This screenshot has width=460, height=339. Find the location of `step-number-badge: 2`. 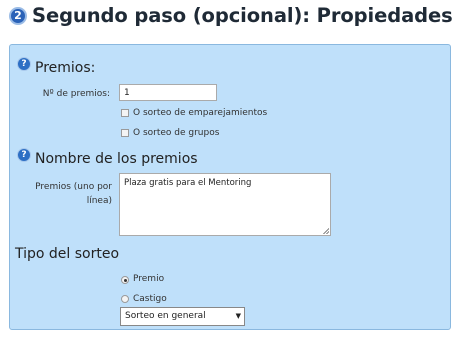

step-number-badge: 2 is located at coordinates (18, 16).